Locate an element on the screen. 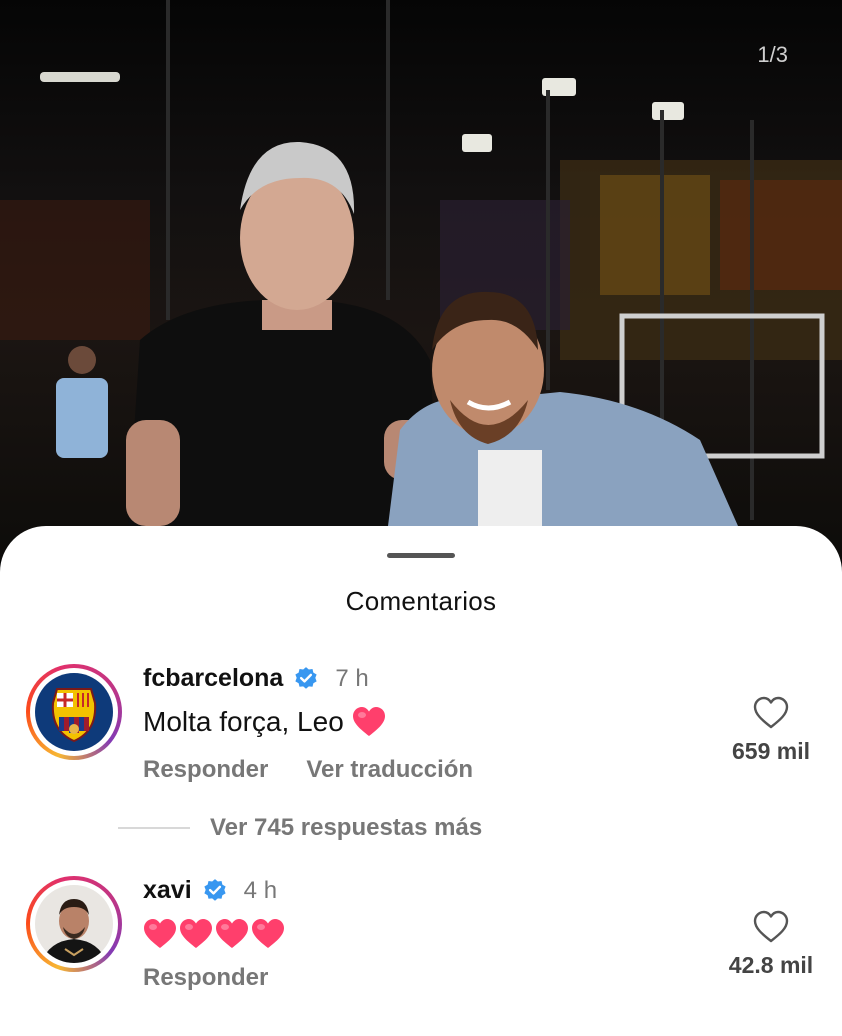 This screenshot has width=842, height=1036. comment-time: 7 h is located at coordinates (352, 678).